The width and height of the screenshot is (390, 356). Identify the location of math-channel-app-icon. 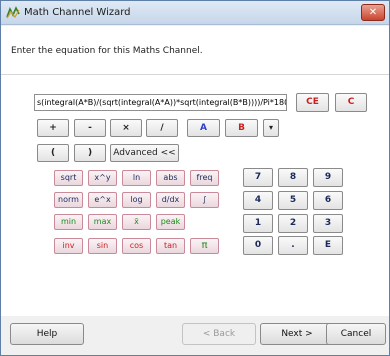
(13, 12).